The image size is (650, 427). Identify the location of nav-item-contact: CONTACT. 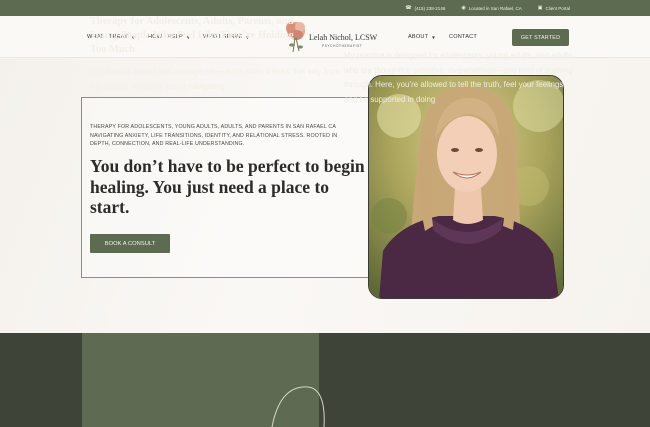
(463, 37).